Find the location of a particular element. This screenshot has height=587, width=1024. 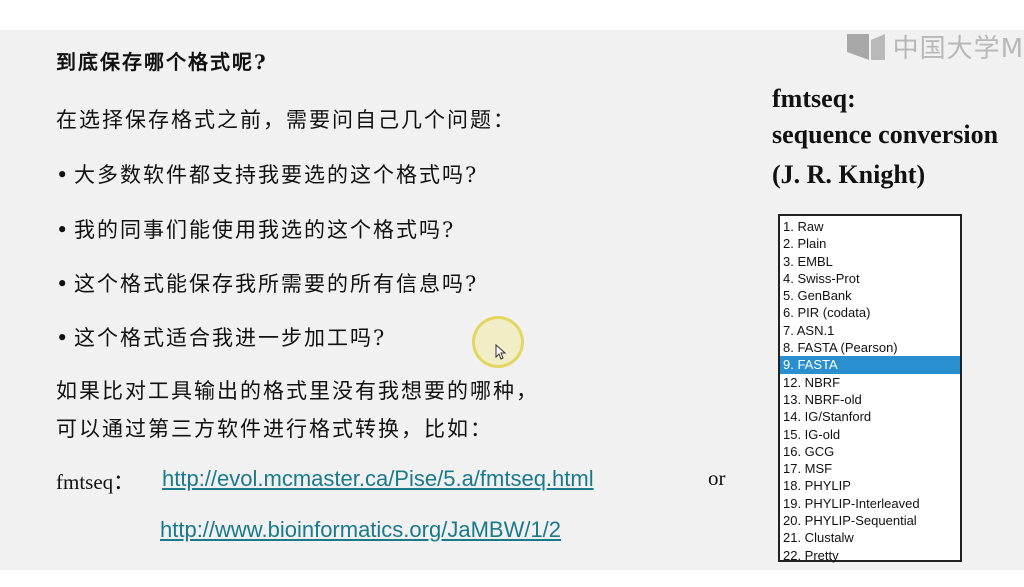

fmtseq-label: fmtseq： is located at coordinates (95, 482).